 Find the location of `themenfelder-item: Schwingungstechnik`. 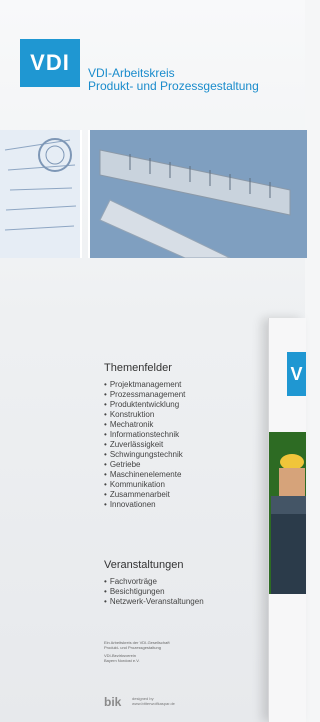

themenfelder-item: Schwingungstechnik is located at coordinates (144, 455).